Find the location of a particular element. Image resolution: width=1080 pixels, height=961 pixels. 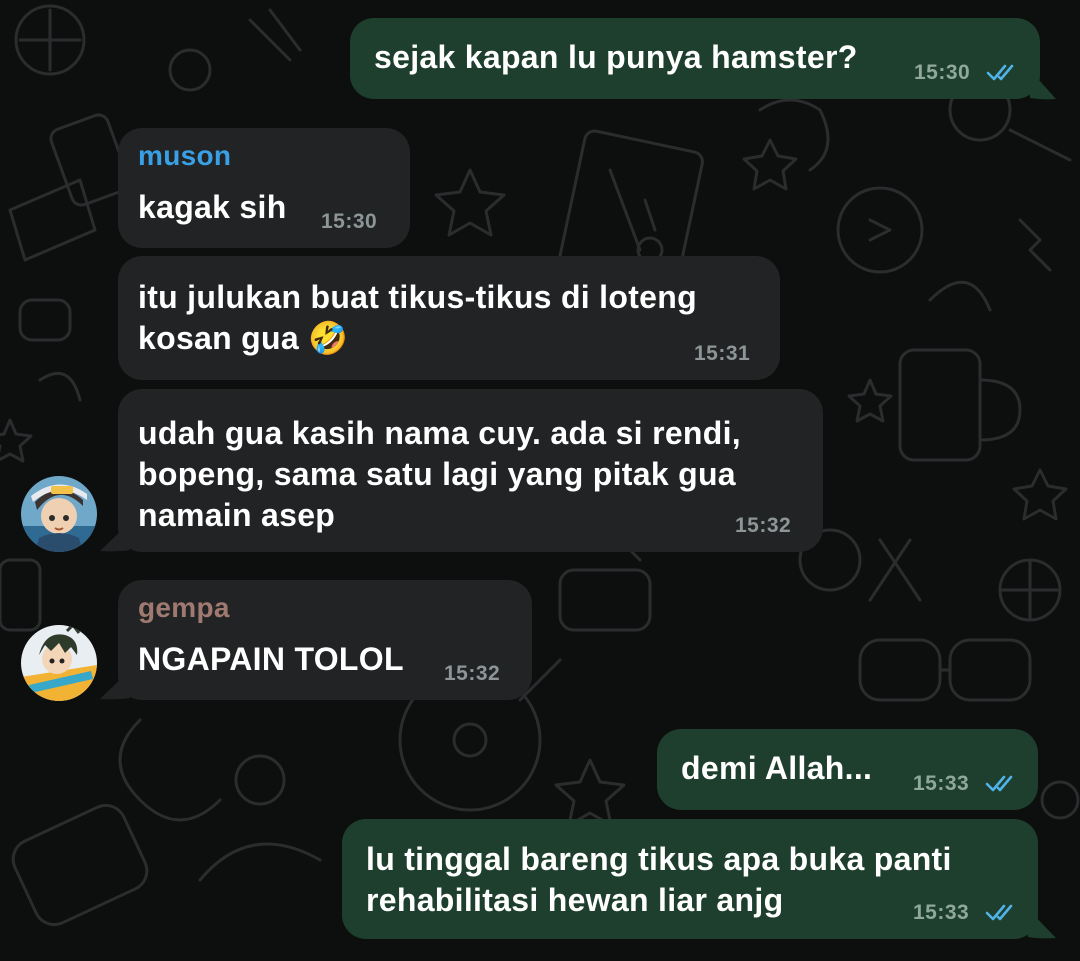

message-bubble-outgoing: demi Allah... 15:33 is located at coordinates (847, 769).